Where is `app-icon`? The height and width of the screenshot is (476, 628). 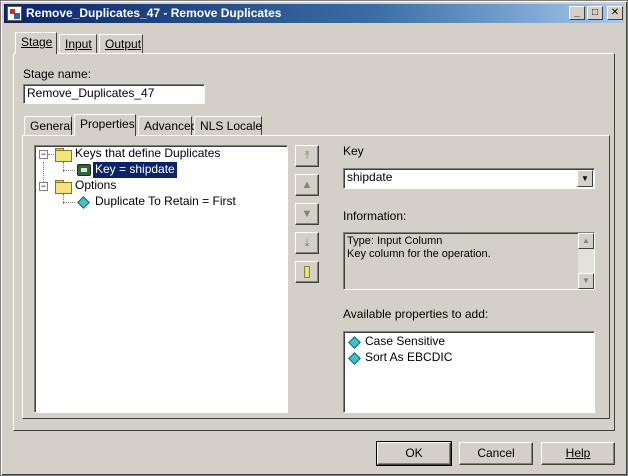 app-icon is located at coordinates (14, 13).